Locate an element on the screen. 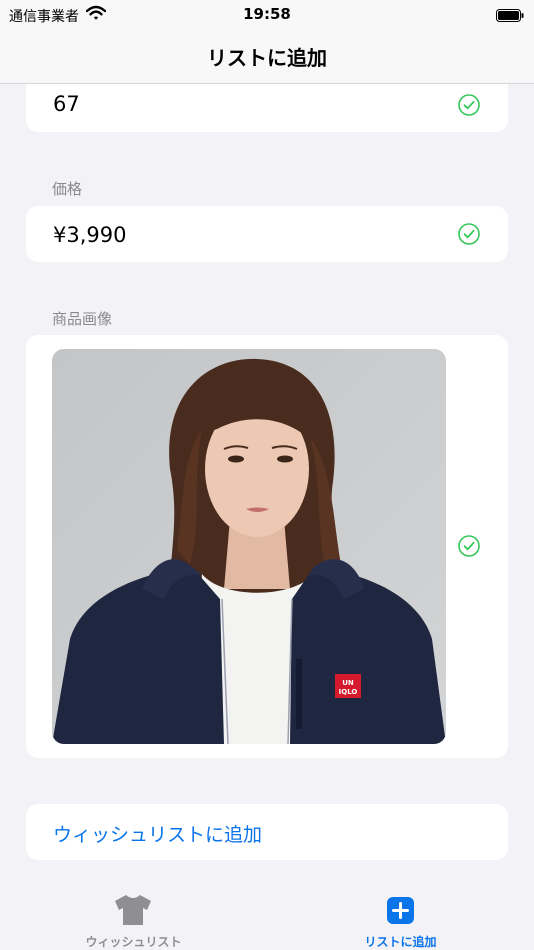 The image size is (534, 950). tab-bar: ウィッシュリスト リストに追加 is located at coordinates (267, 916).